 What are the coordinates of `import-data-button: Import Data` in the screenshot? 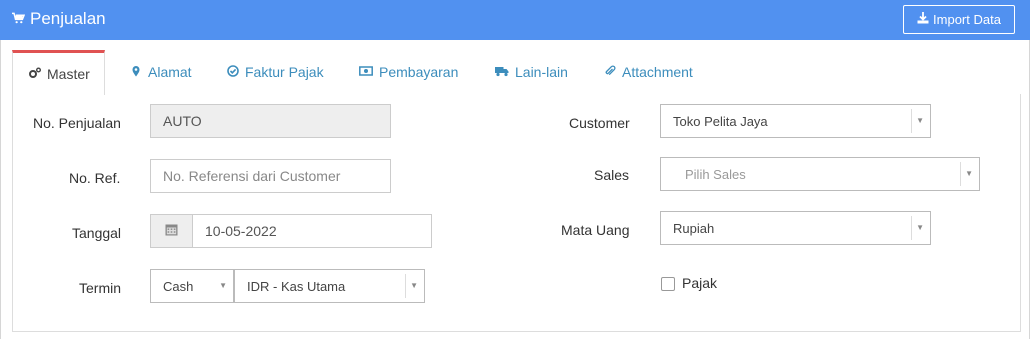 It's located at (959, 19).